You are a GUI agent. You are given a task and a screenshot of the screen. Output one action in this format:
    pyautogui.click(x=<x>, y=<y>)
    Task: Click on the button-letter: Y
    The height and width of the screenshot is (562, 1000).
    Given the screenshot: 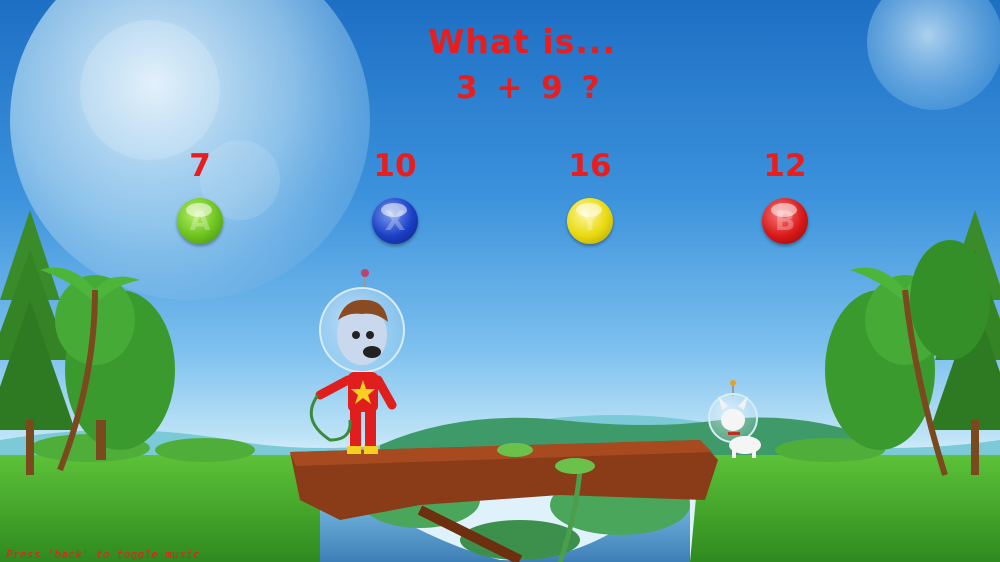 What is the action you would take?
    pyautogui.click(x=590, y=221)
    